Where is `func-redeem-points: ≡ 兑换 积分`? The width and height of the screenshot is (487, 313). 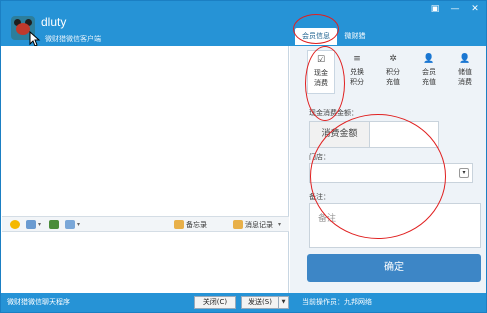
func-redeem-points: ≡ 兑换 积分 is located at coordinates (357, 72).